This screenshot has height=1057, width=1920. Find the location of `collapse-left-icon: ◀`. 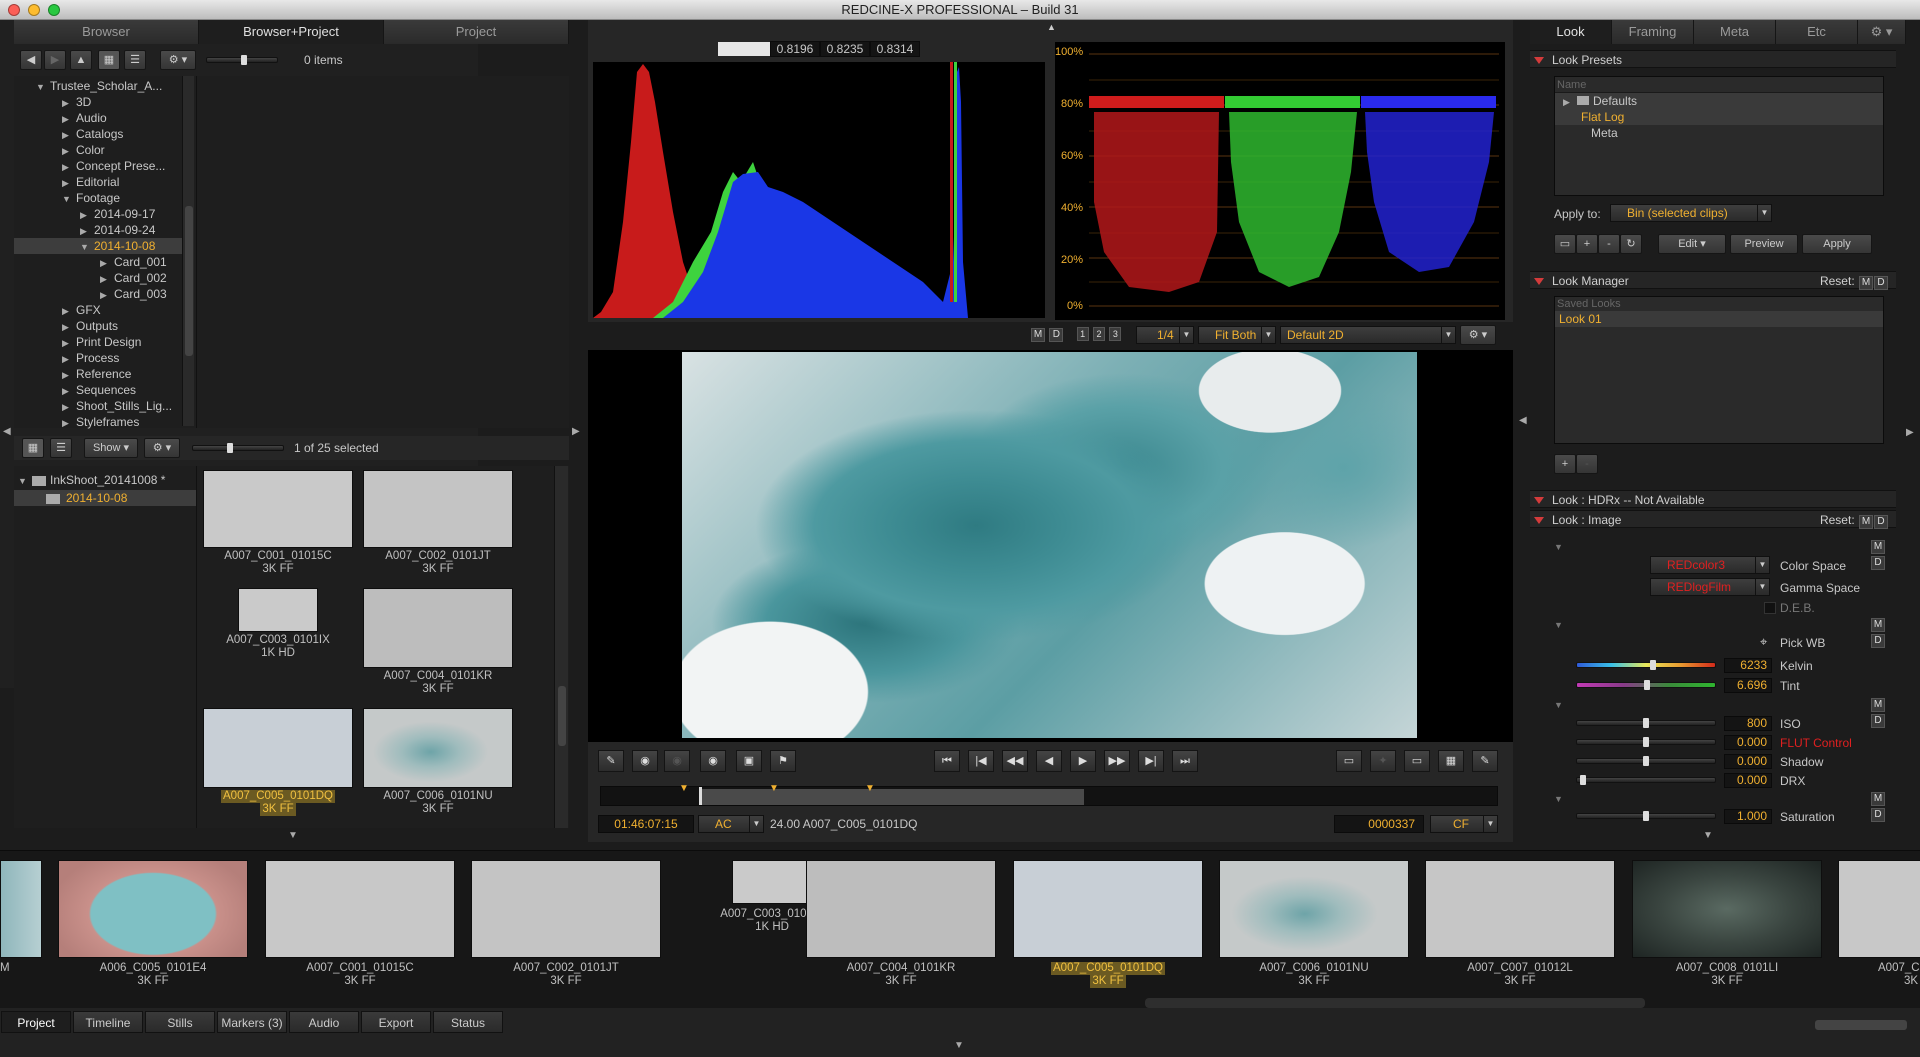

collapse-left-icon: ◀ is located at coordinates (7, 431).